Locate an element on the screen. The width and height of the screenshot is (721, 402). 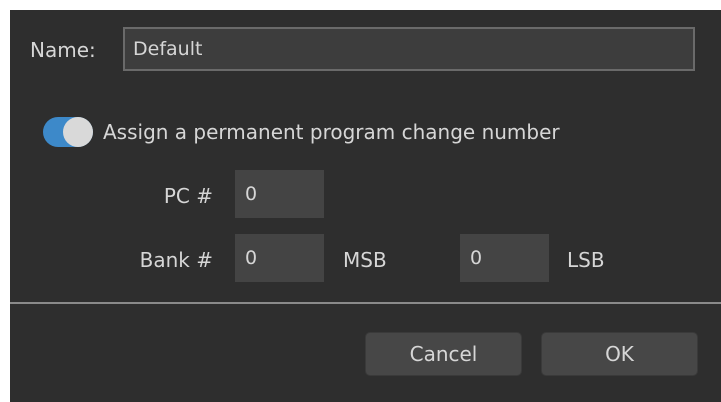
toggle-knob is located at coordinates (78, 132).